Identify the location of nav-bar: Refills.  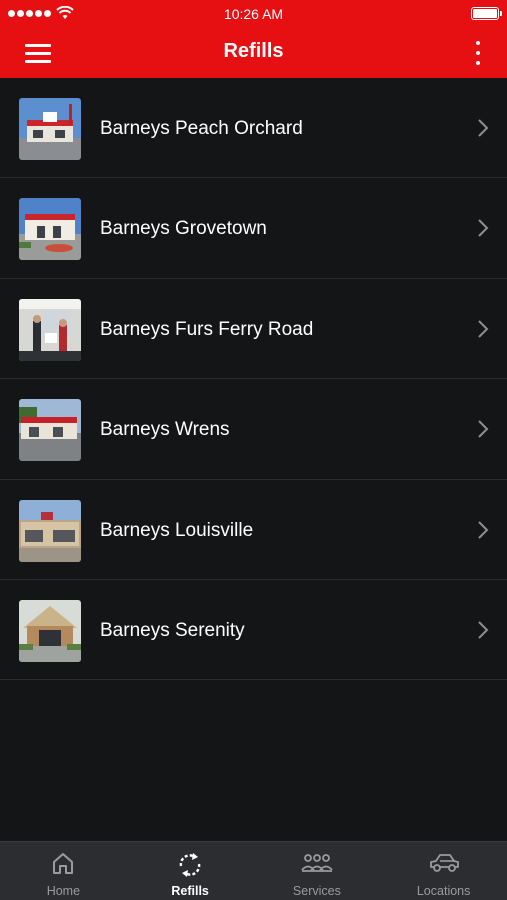
(253, 53).